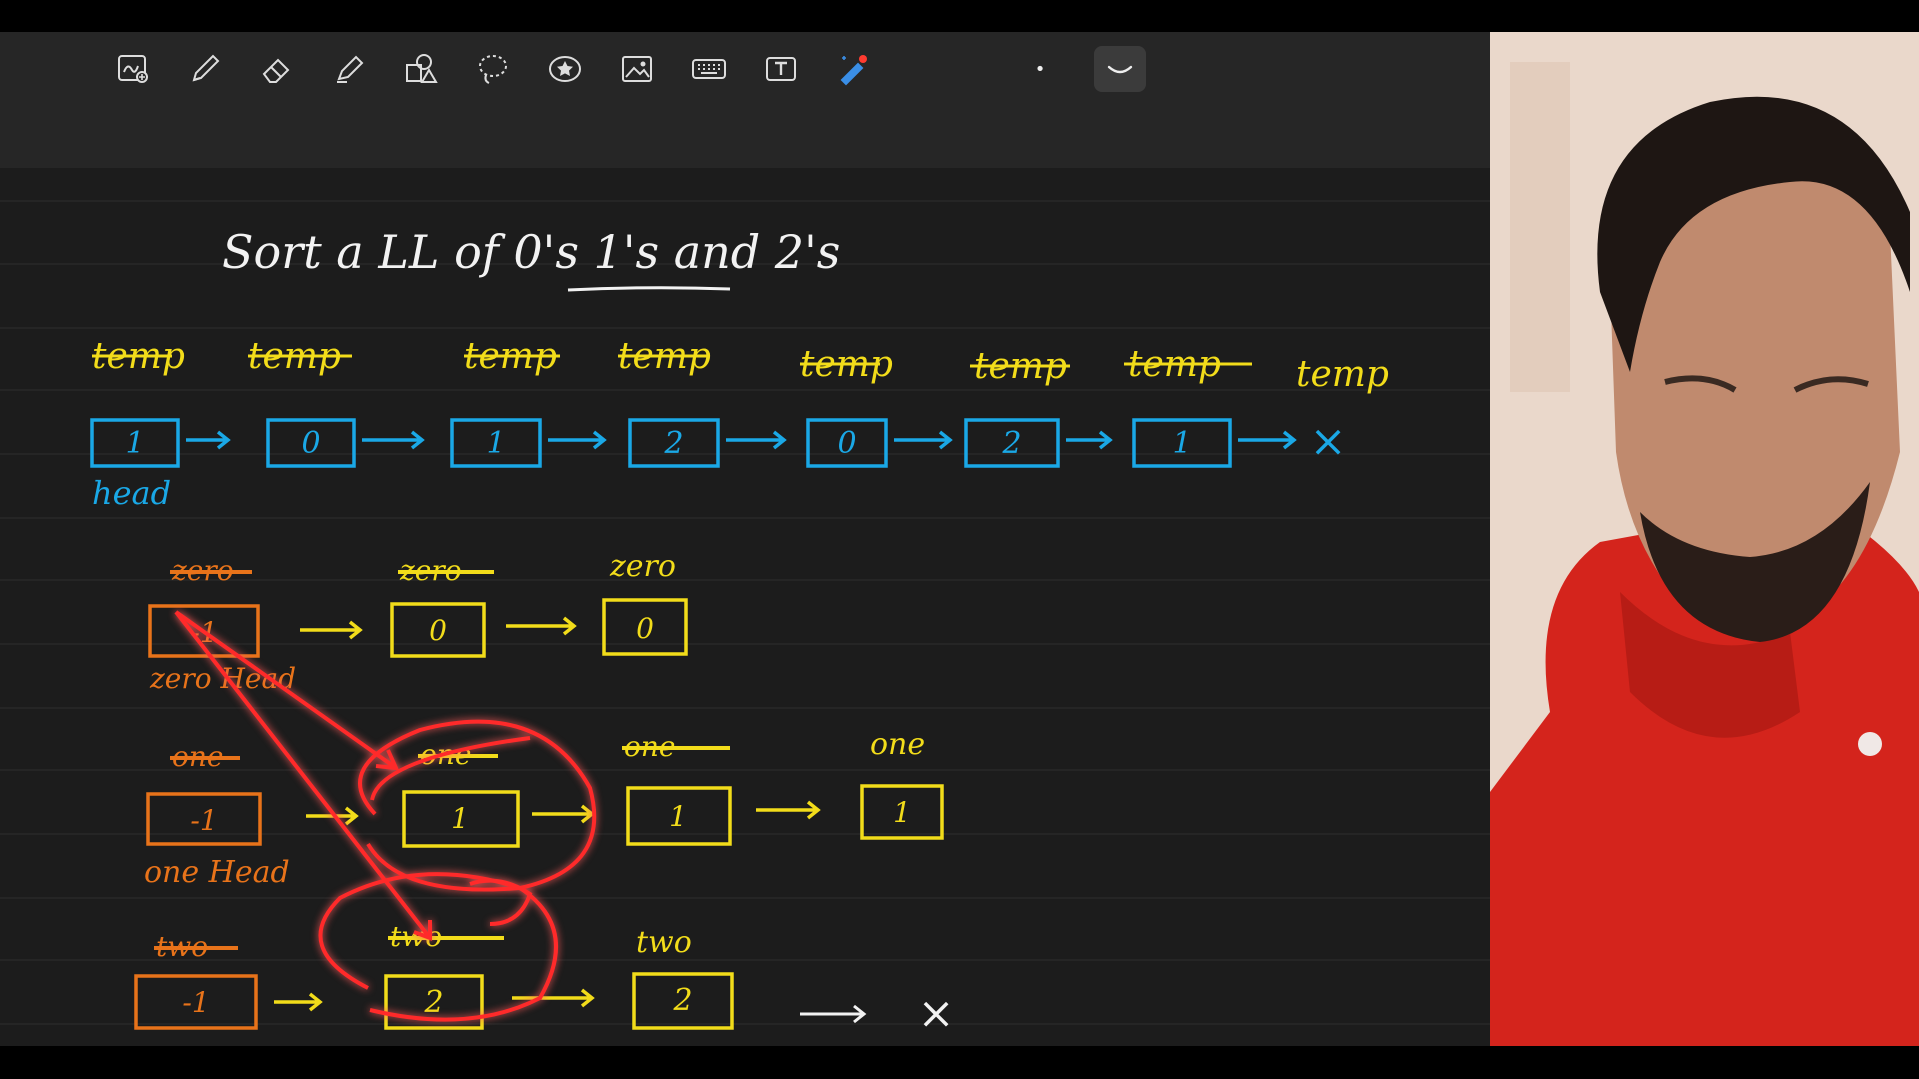  I want to click on highlighter-icon, so click(350, 69).